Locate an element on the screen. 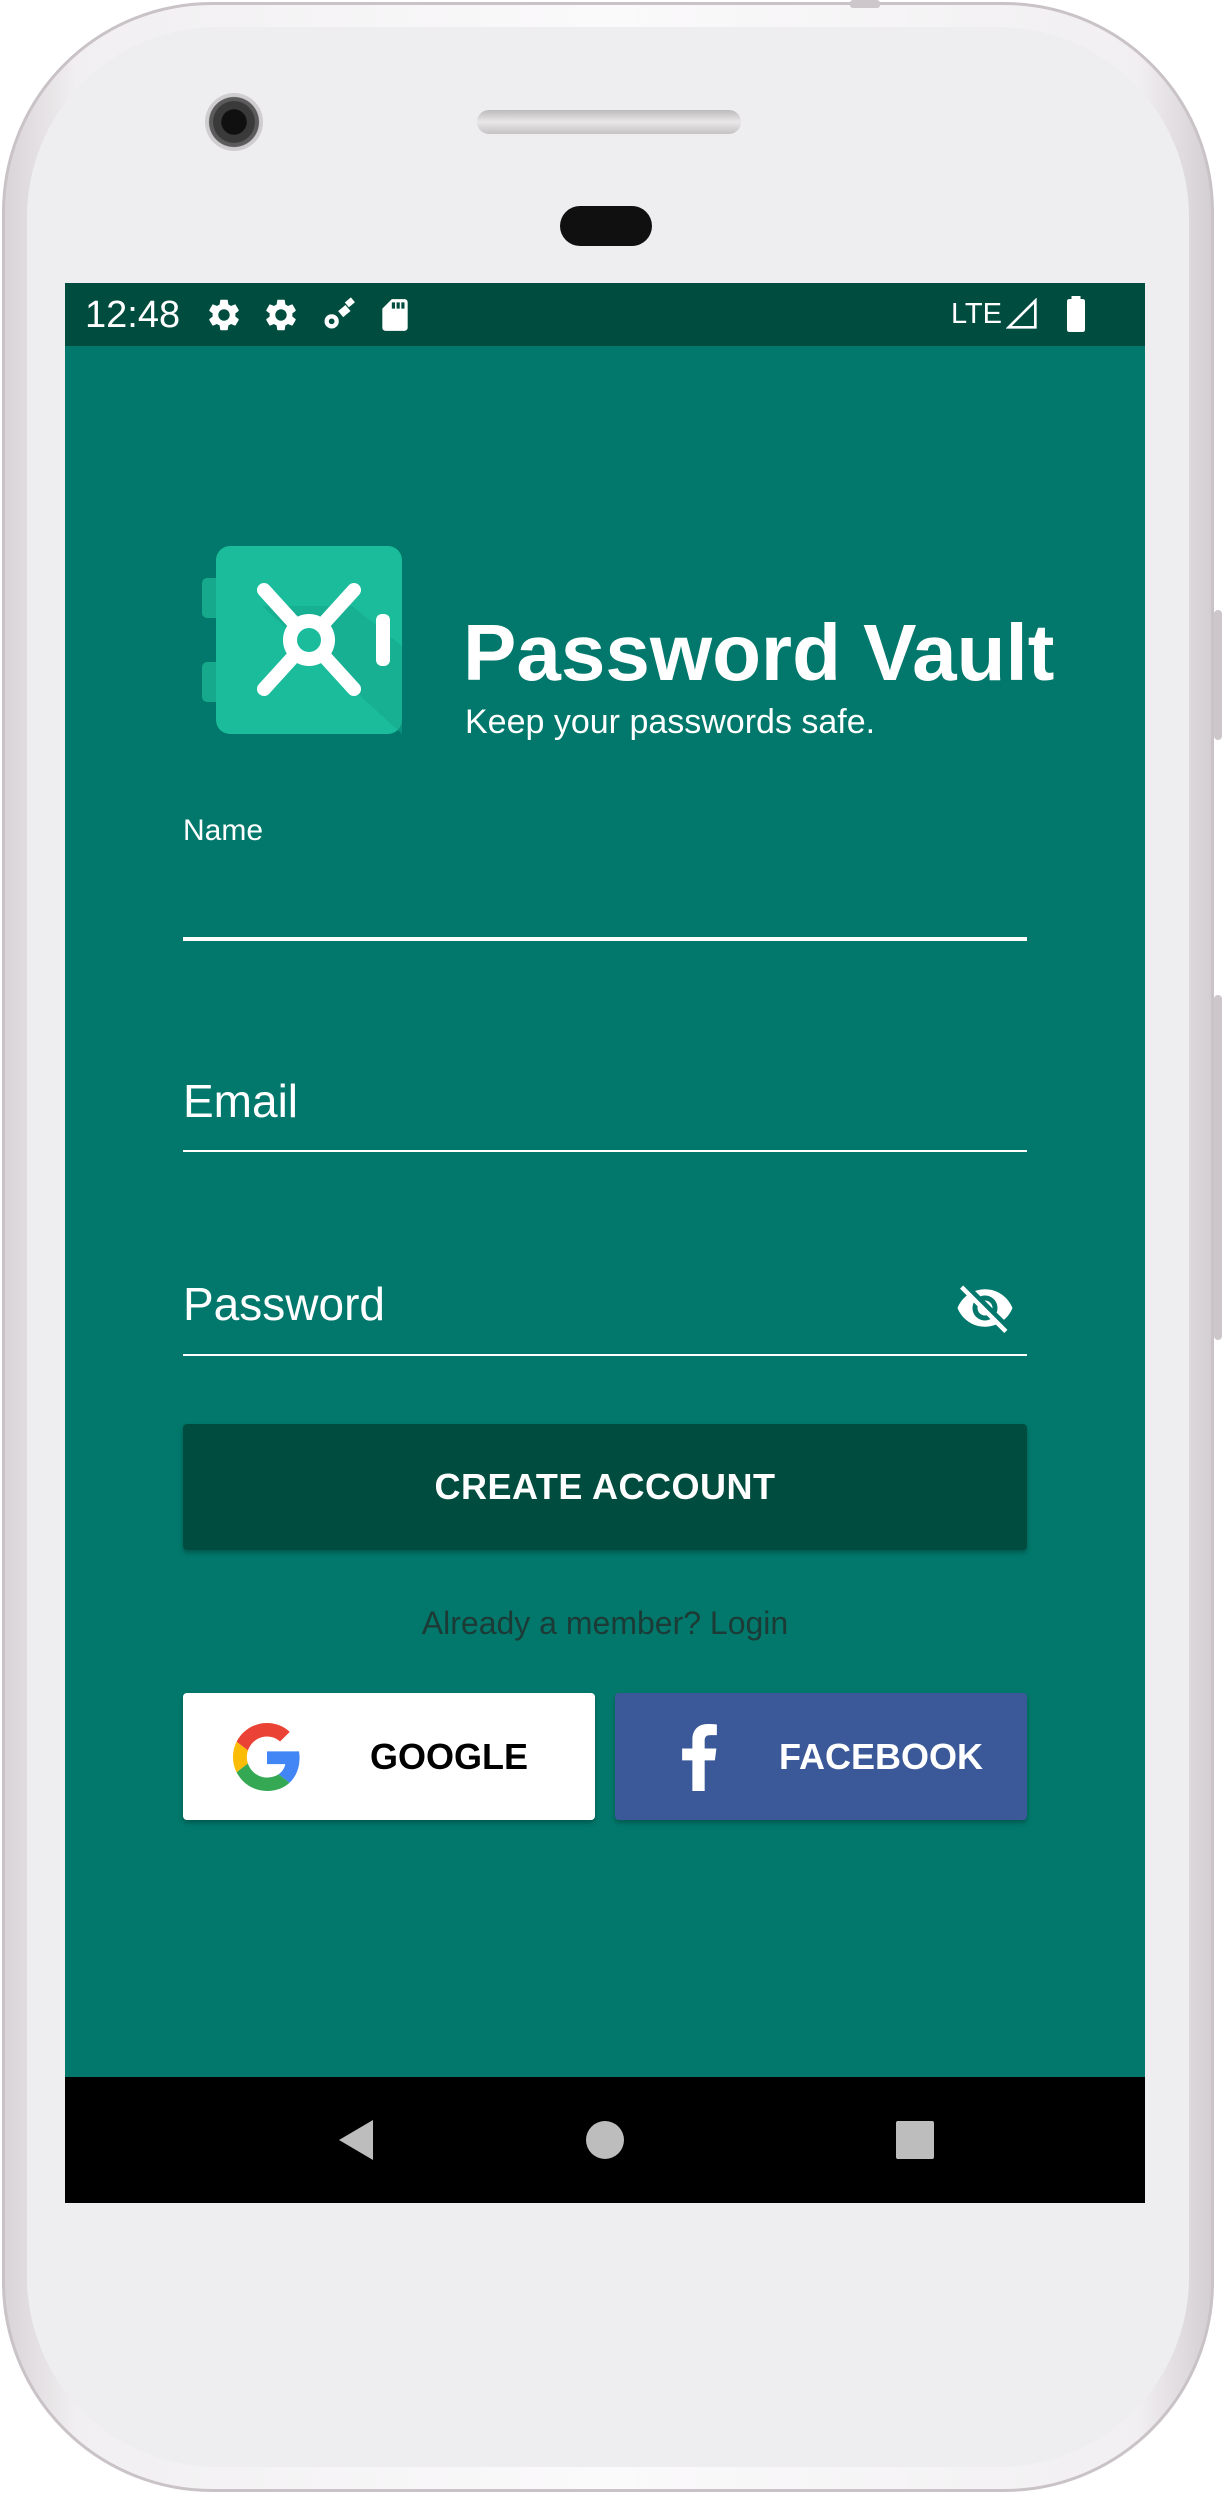 This screenshot has height=2498, width=1222. navigation-bar is located at coordinates (605, 2140).